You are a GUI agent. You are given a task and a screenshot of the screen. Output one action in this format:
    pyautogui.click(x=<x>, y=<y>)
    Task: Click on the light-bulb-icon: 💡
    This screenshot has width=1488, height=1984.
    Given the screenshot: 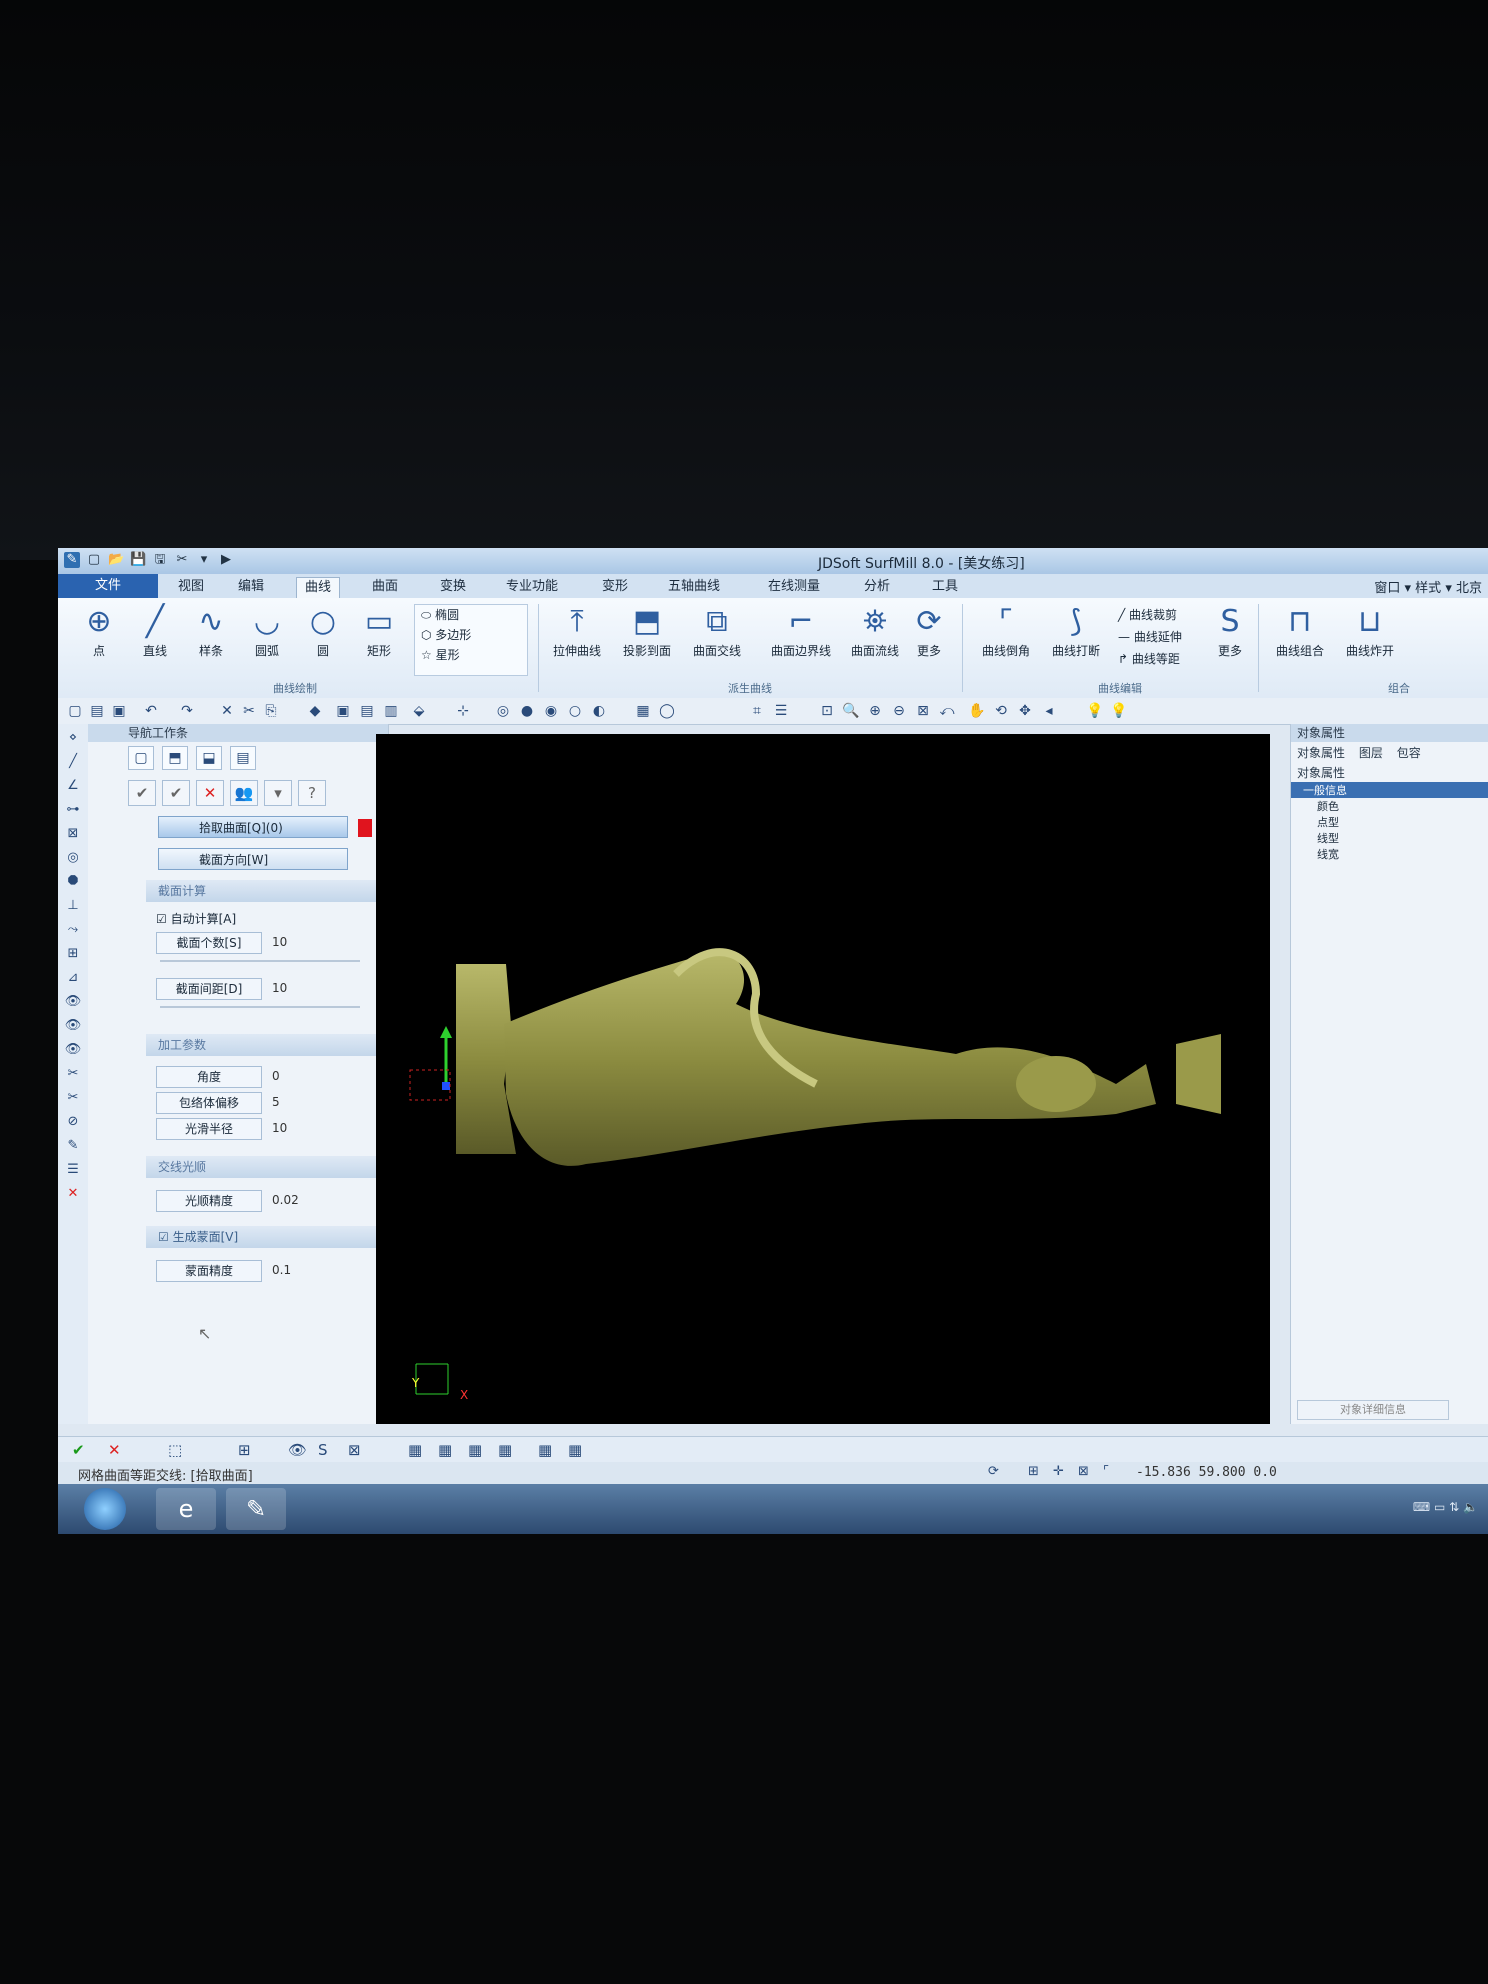 What is the action you would take?
    pyautogui.click(x=1095, y=711)
    